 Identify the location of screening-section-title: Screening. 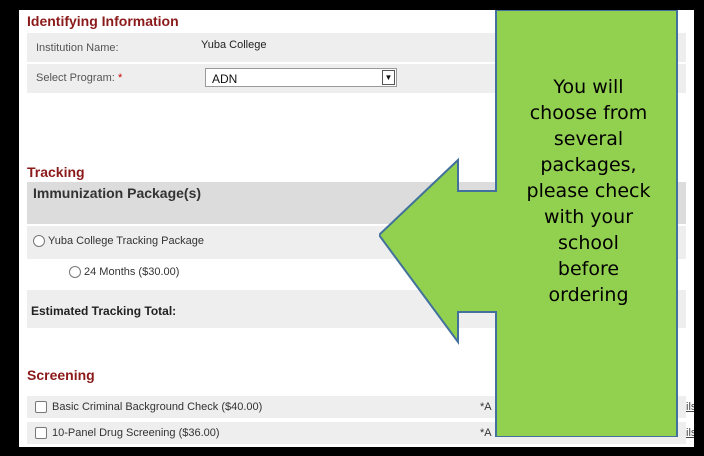
(61, 375).